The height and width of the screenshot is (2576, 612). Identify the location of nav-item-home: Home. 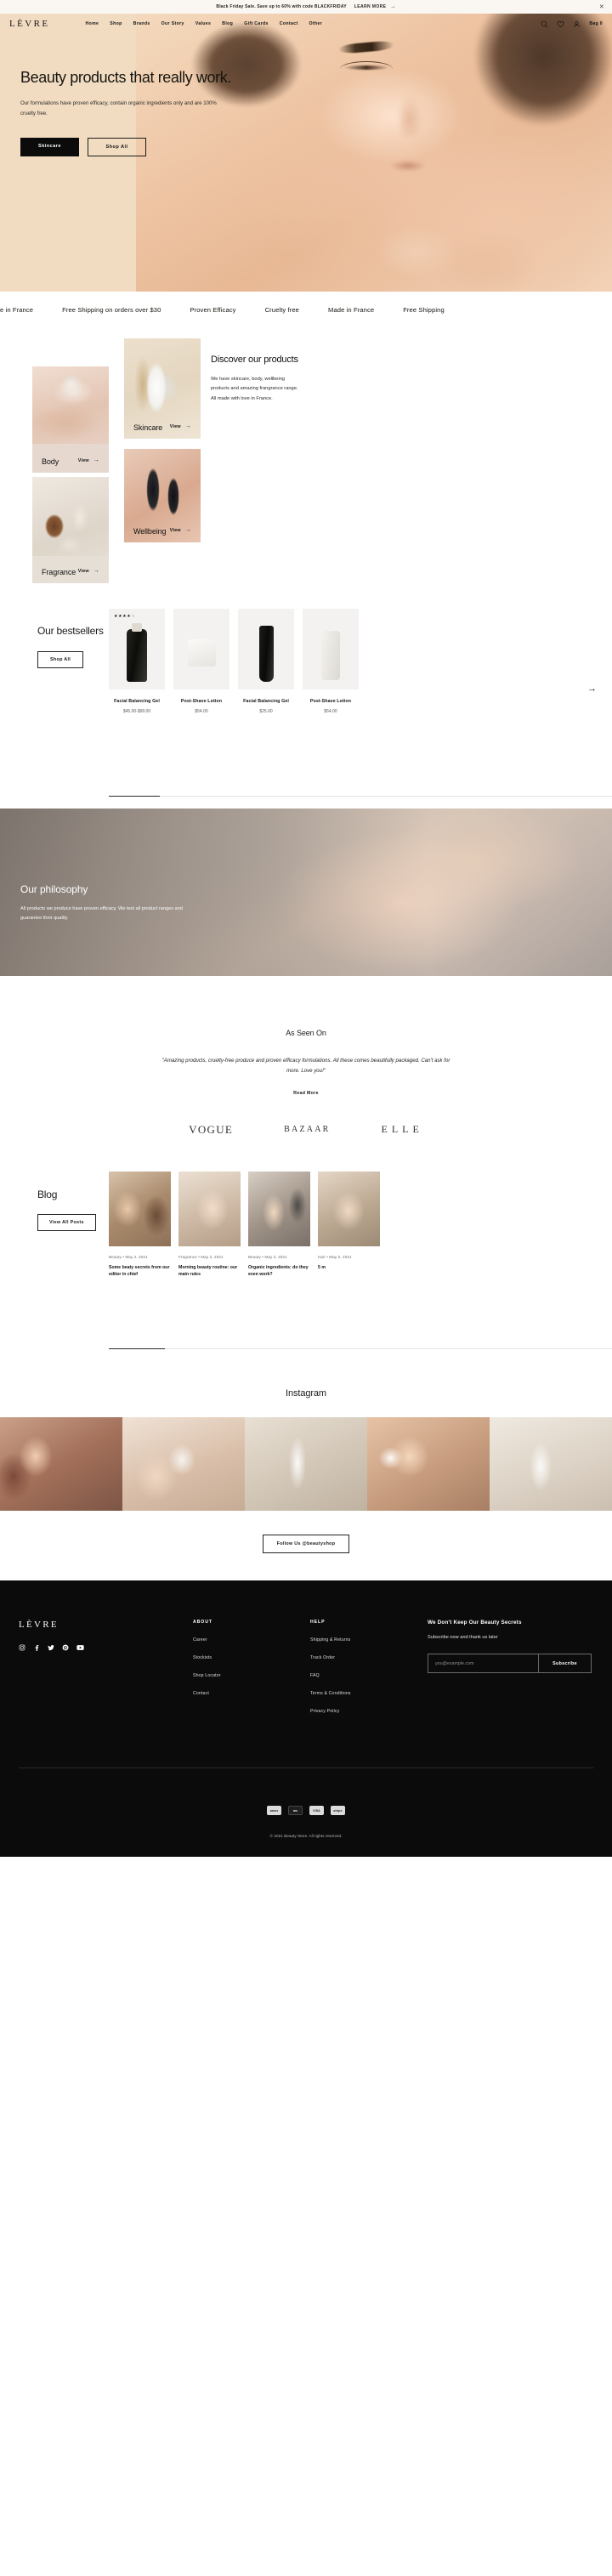
(92, 23).